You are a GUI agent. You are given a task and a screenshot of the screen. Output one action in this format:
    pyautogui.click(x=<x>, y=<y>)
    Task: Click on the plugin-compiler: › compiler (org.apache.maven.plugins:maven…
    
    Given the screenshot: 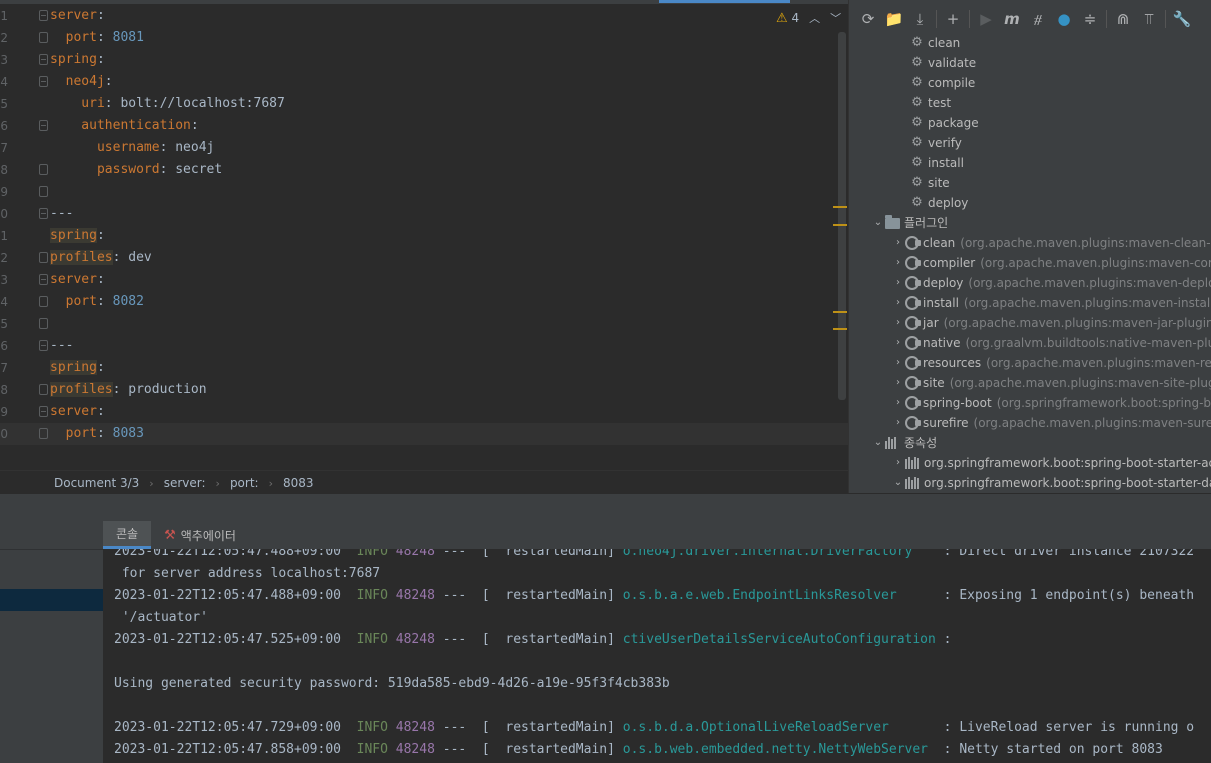 What is the action you would take?
    pyautogui.click(x=1051, y=263)
    